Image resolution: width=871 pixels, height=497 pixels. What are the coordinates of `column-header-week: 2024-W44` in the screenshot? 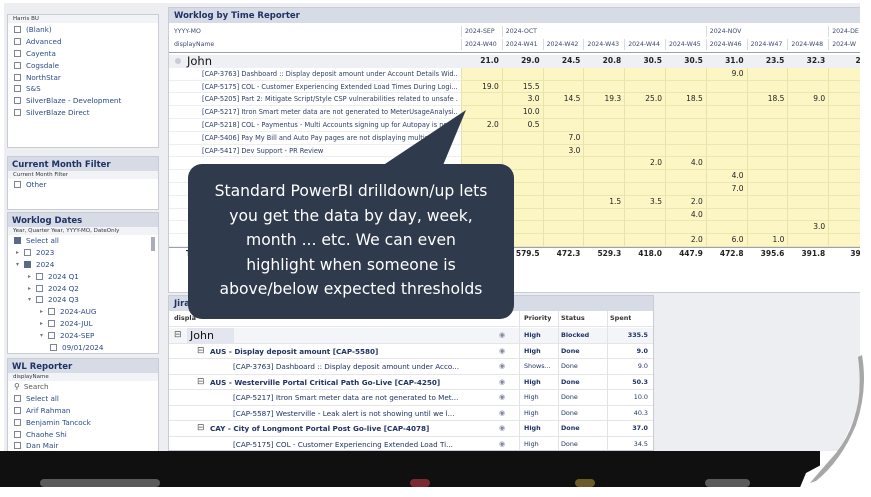 It's located at (644, 44).